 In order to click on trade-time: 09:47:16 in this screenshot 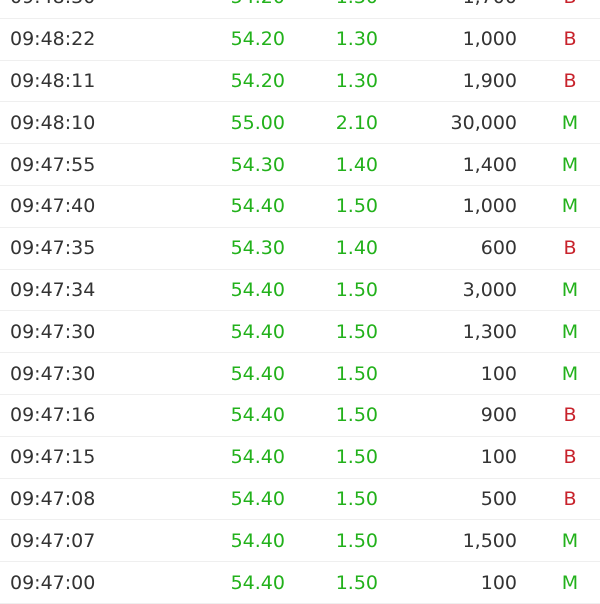, I will do `click(53, 415)`.